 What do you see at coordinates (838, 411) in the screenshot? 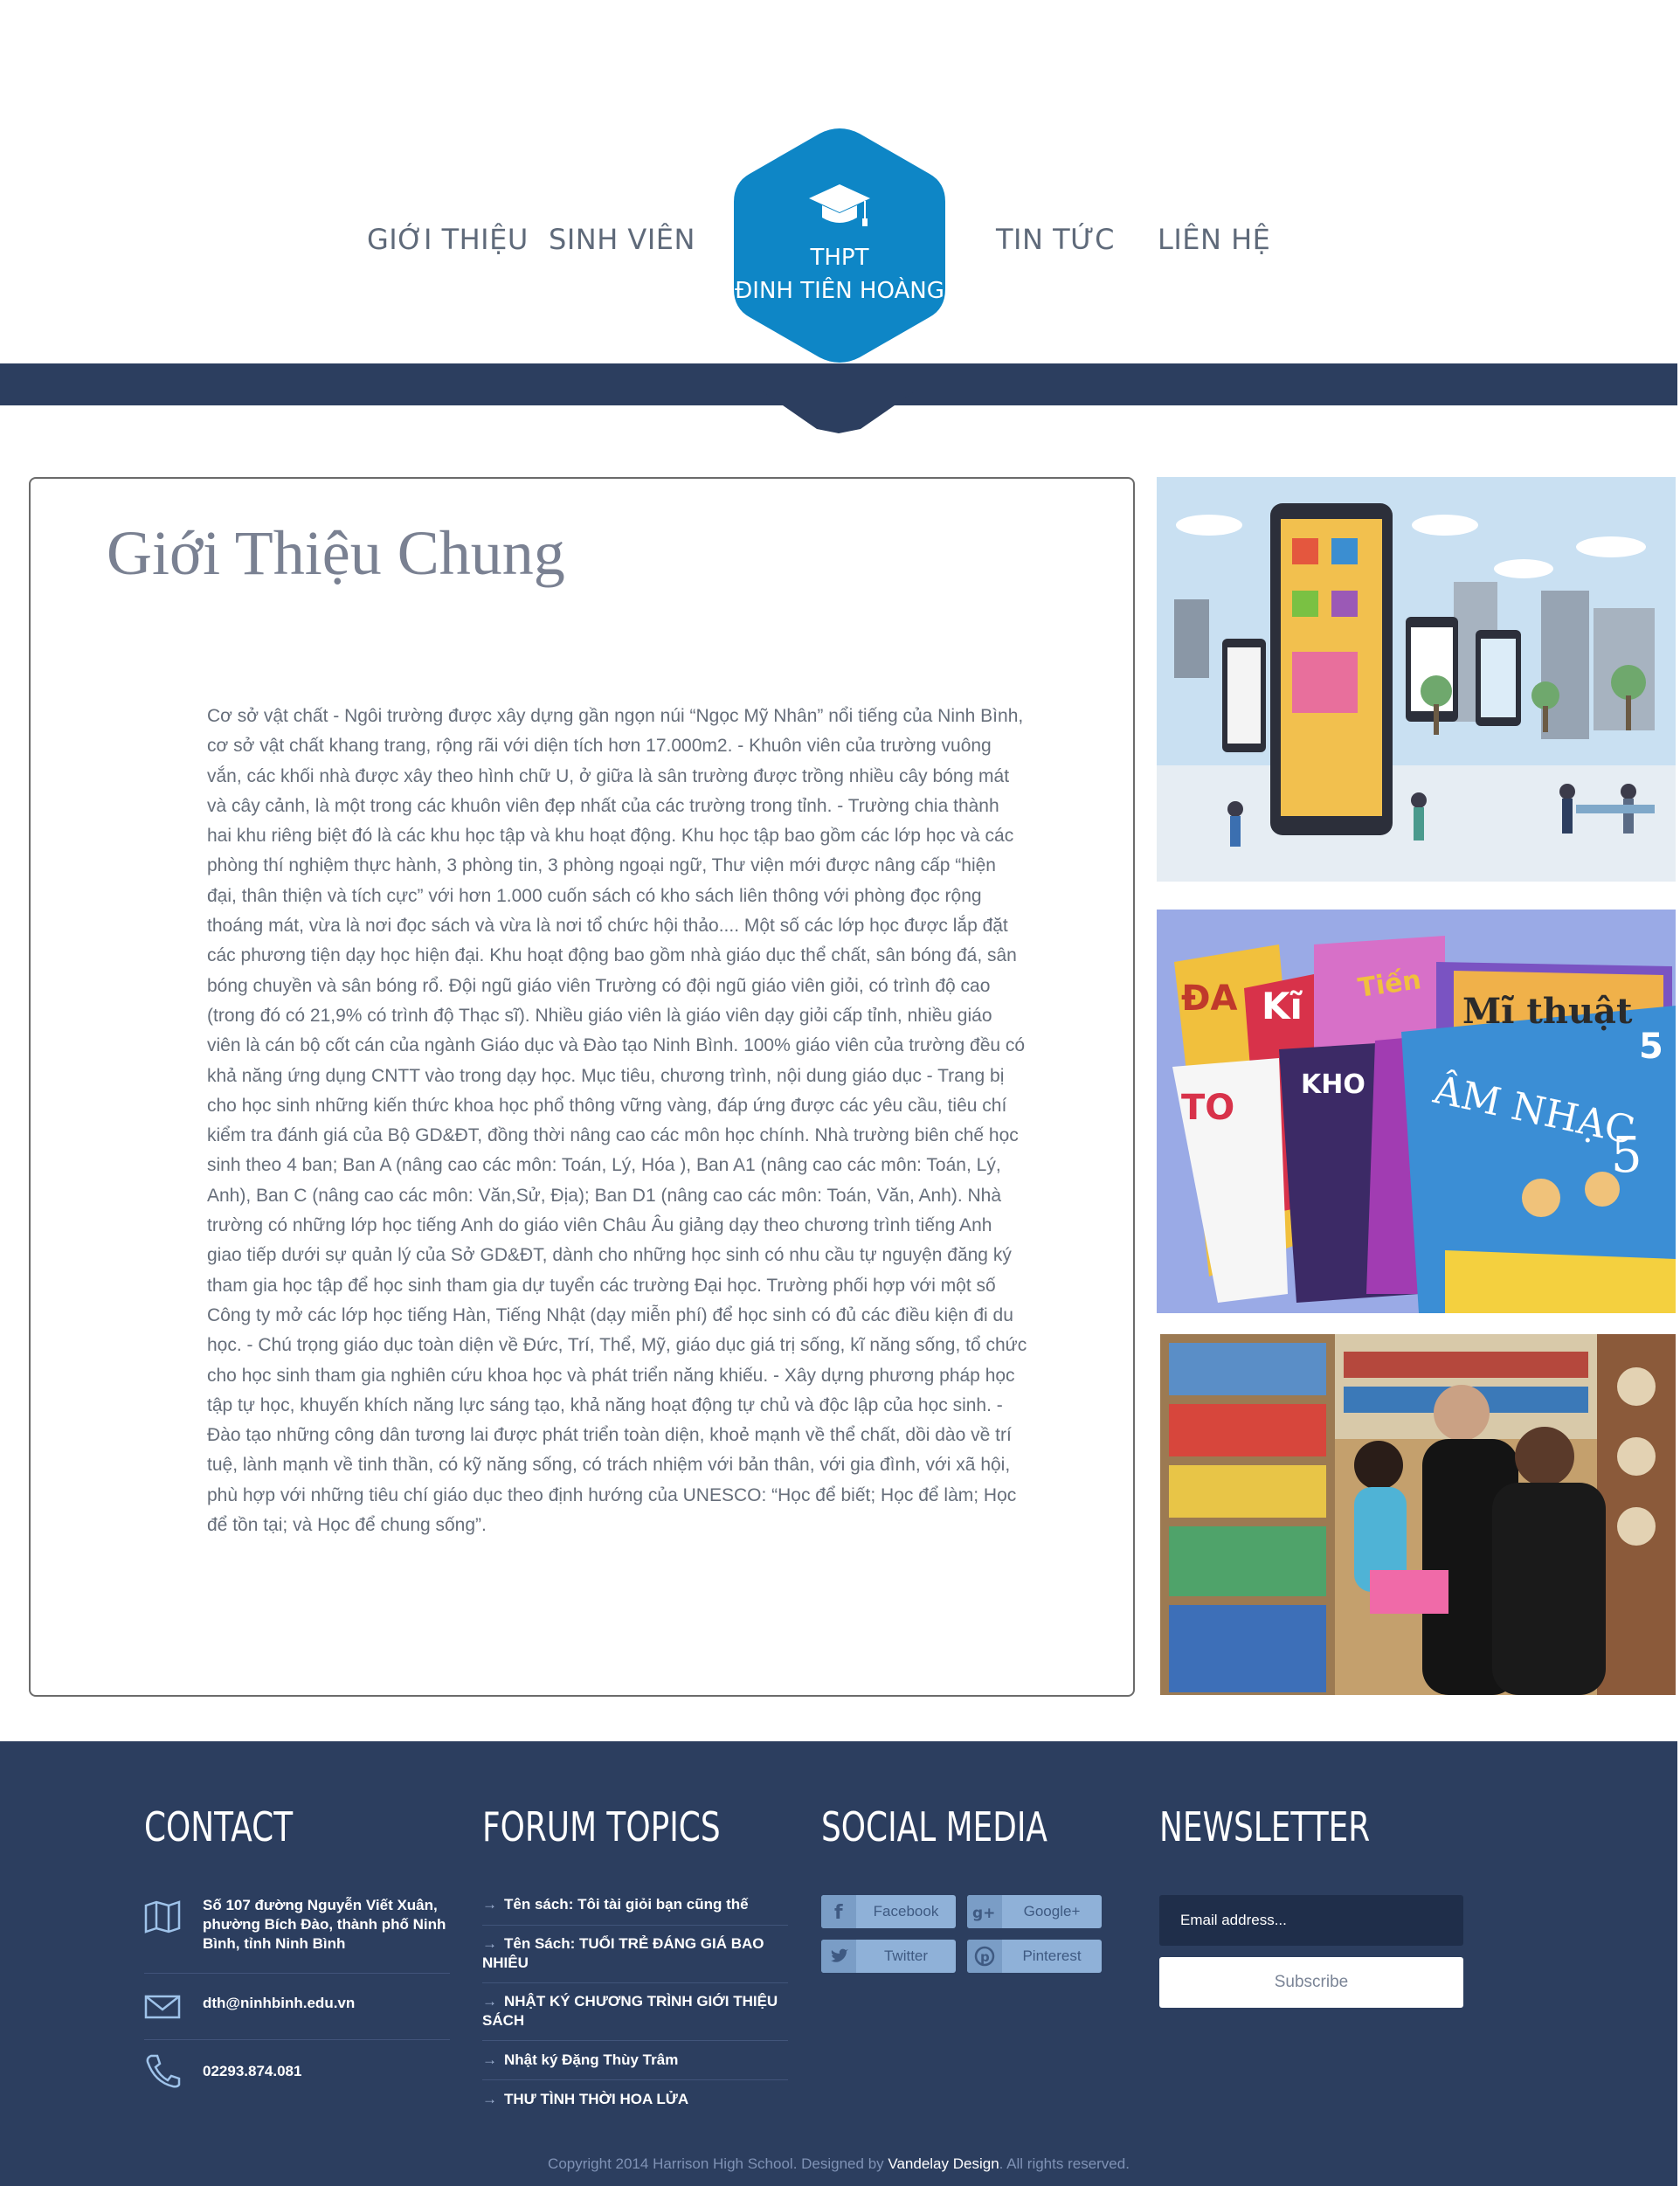
I see `header-chevron` at bounding box center [838, 411].